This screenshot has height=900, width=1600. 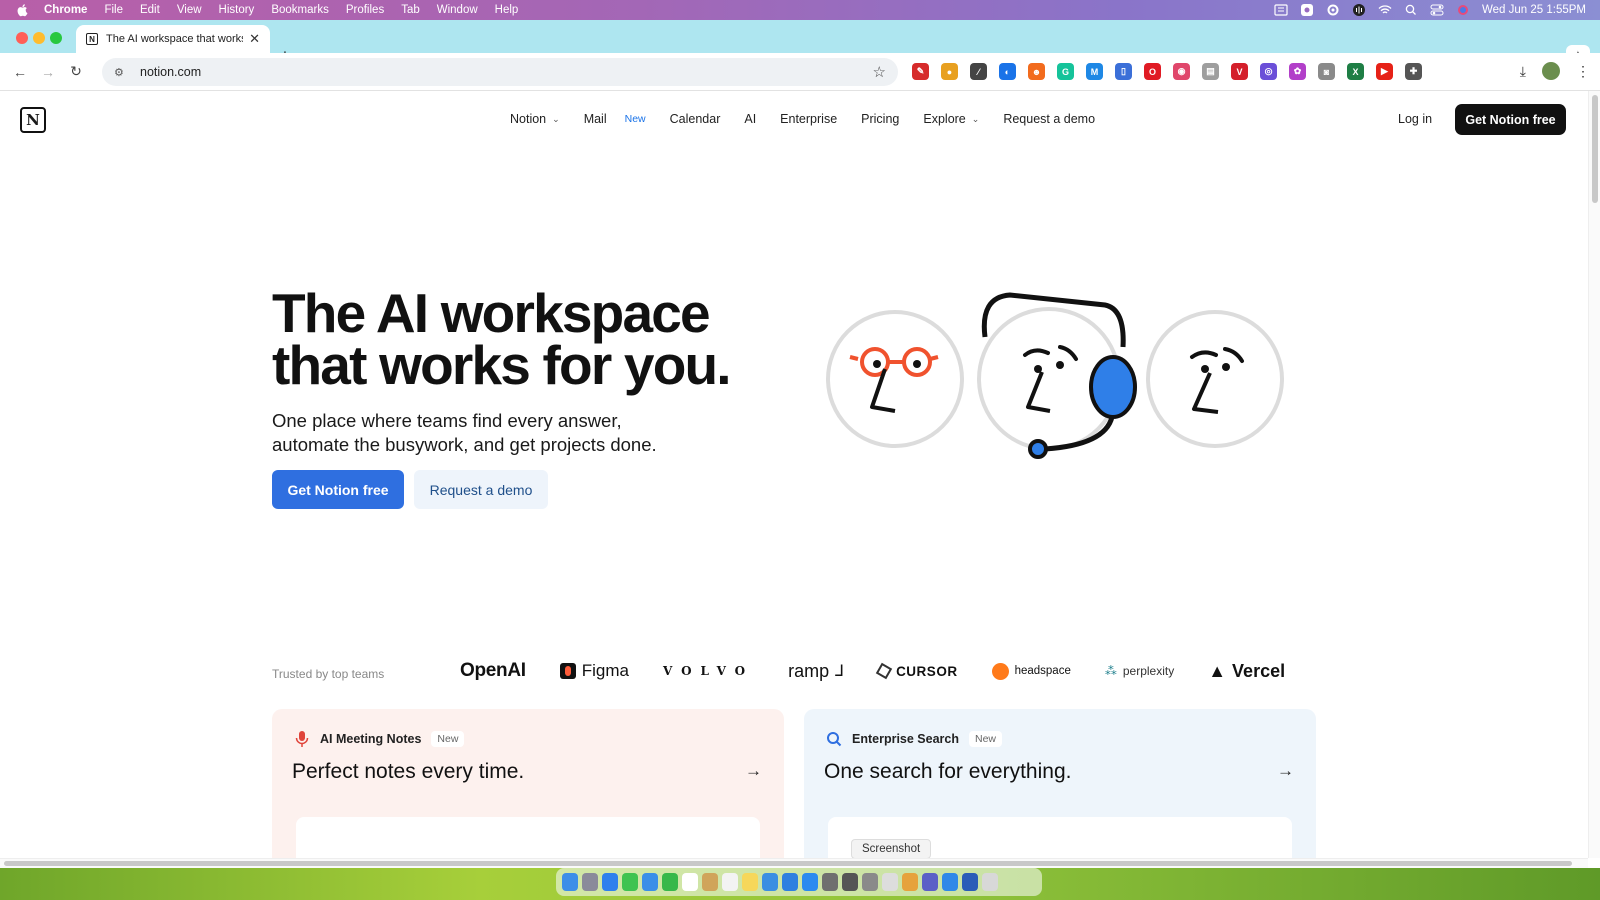 I want to click on cursor-logo-text: CURSOR, so click(x=927, y=671).